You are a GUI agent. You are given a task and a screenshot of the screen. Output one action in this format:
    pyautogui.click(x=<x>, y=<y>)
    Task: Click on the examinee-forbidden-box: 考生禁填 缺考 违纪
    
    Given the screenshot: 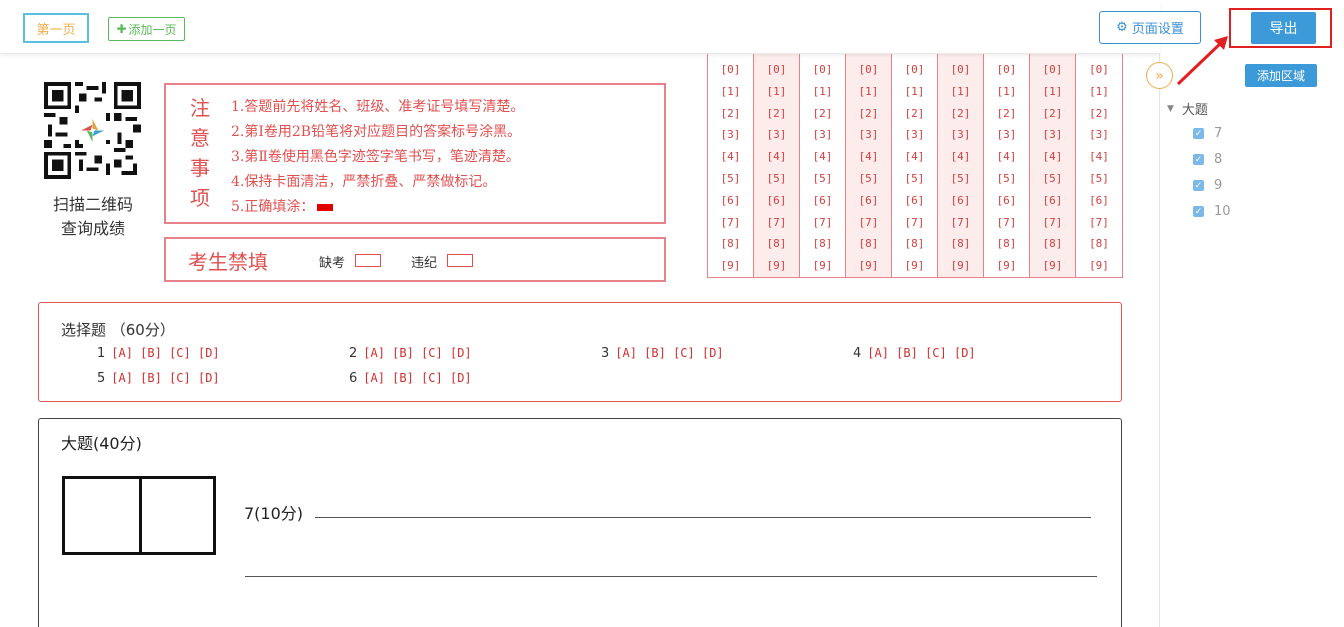 What is the action you would take?
    pyautogui.click(x=415, y=259)
    